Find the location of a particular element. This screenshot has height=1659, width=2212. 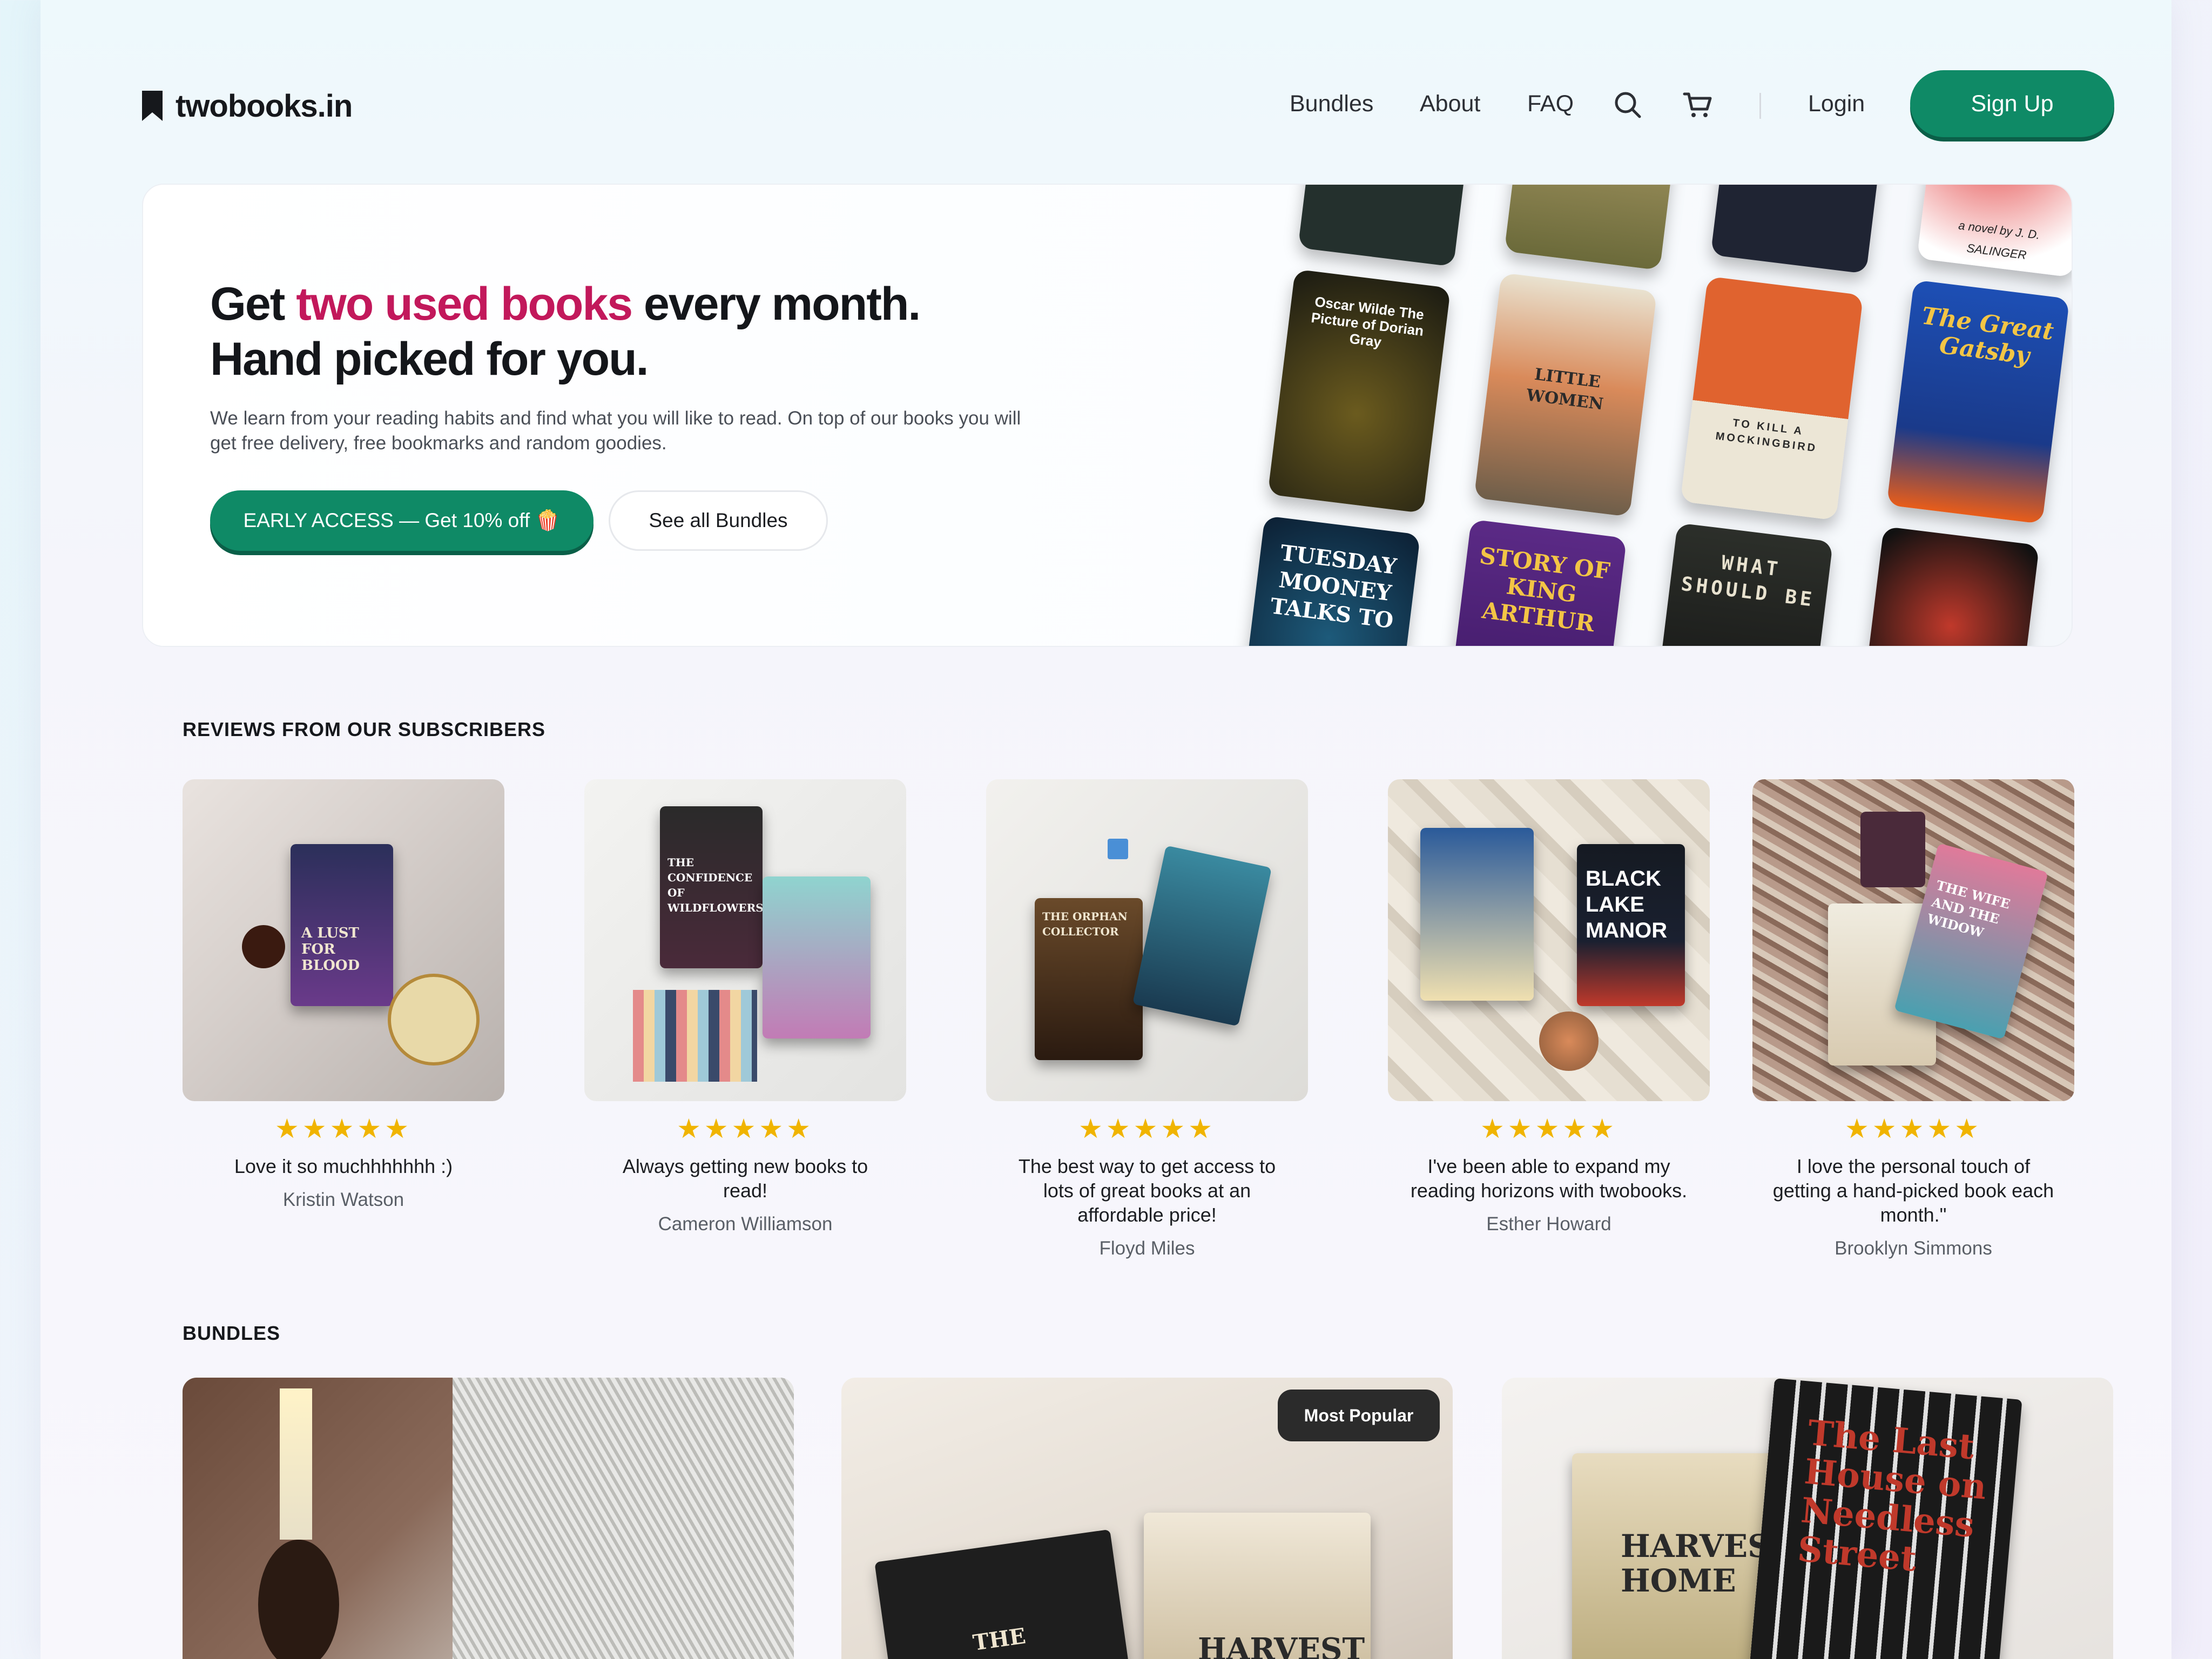

book-cover: Oscar Wilde The Picture of Dorian Gray is located at coordinates (1359, 391).